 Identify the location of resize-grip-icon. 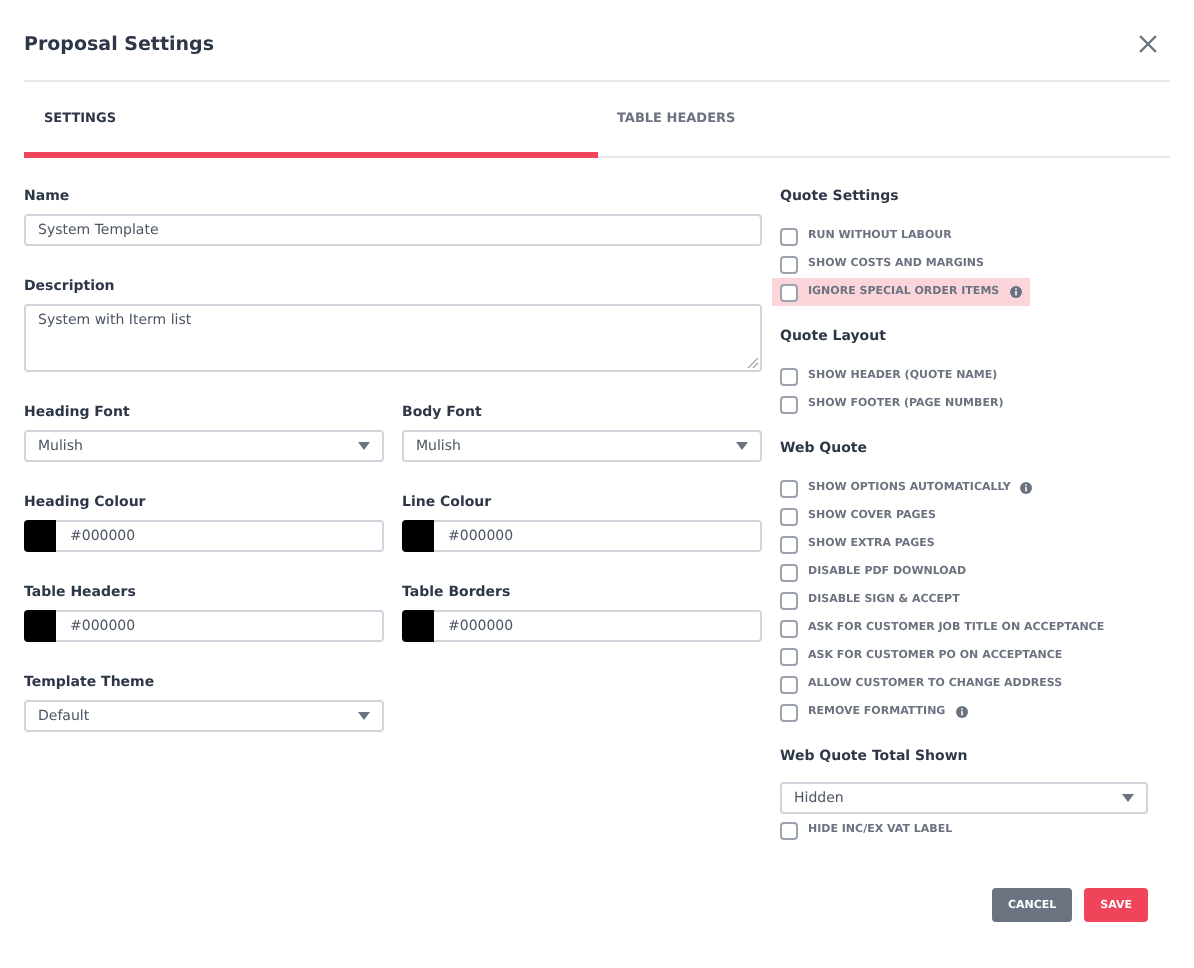
(753, 363).